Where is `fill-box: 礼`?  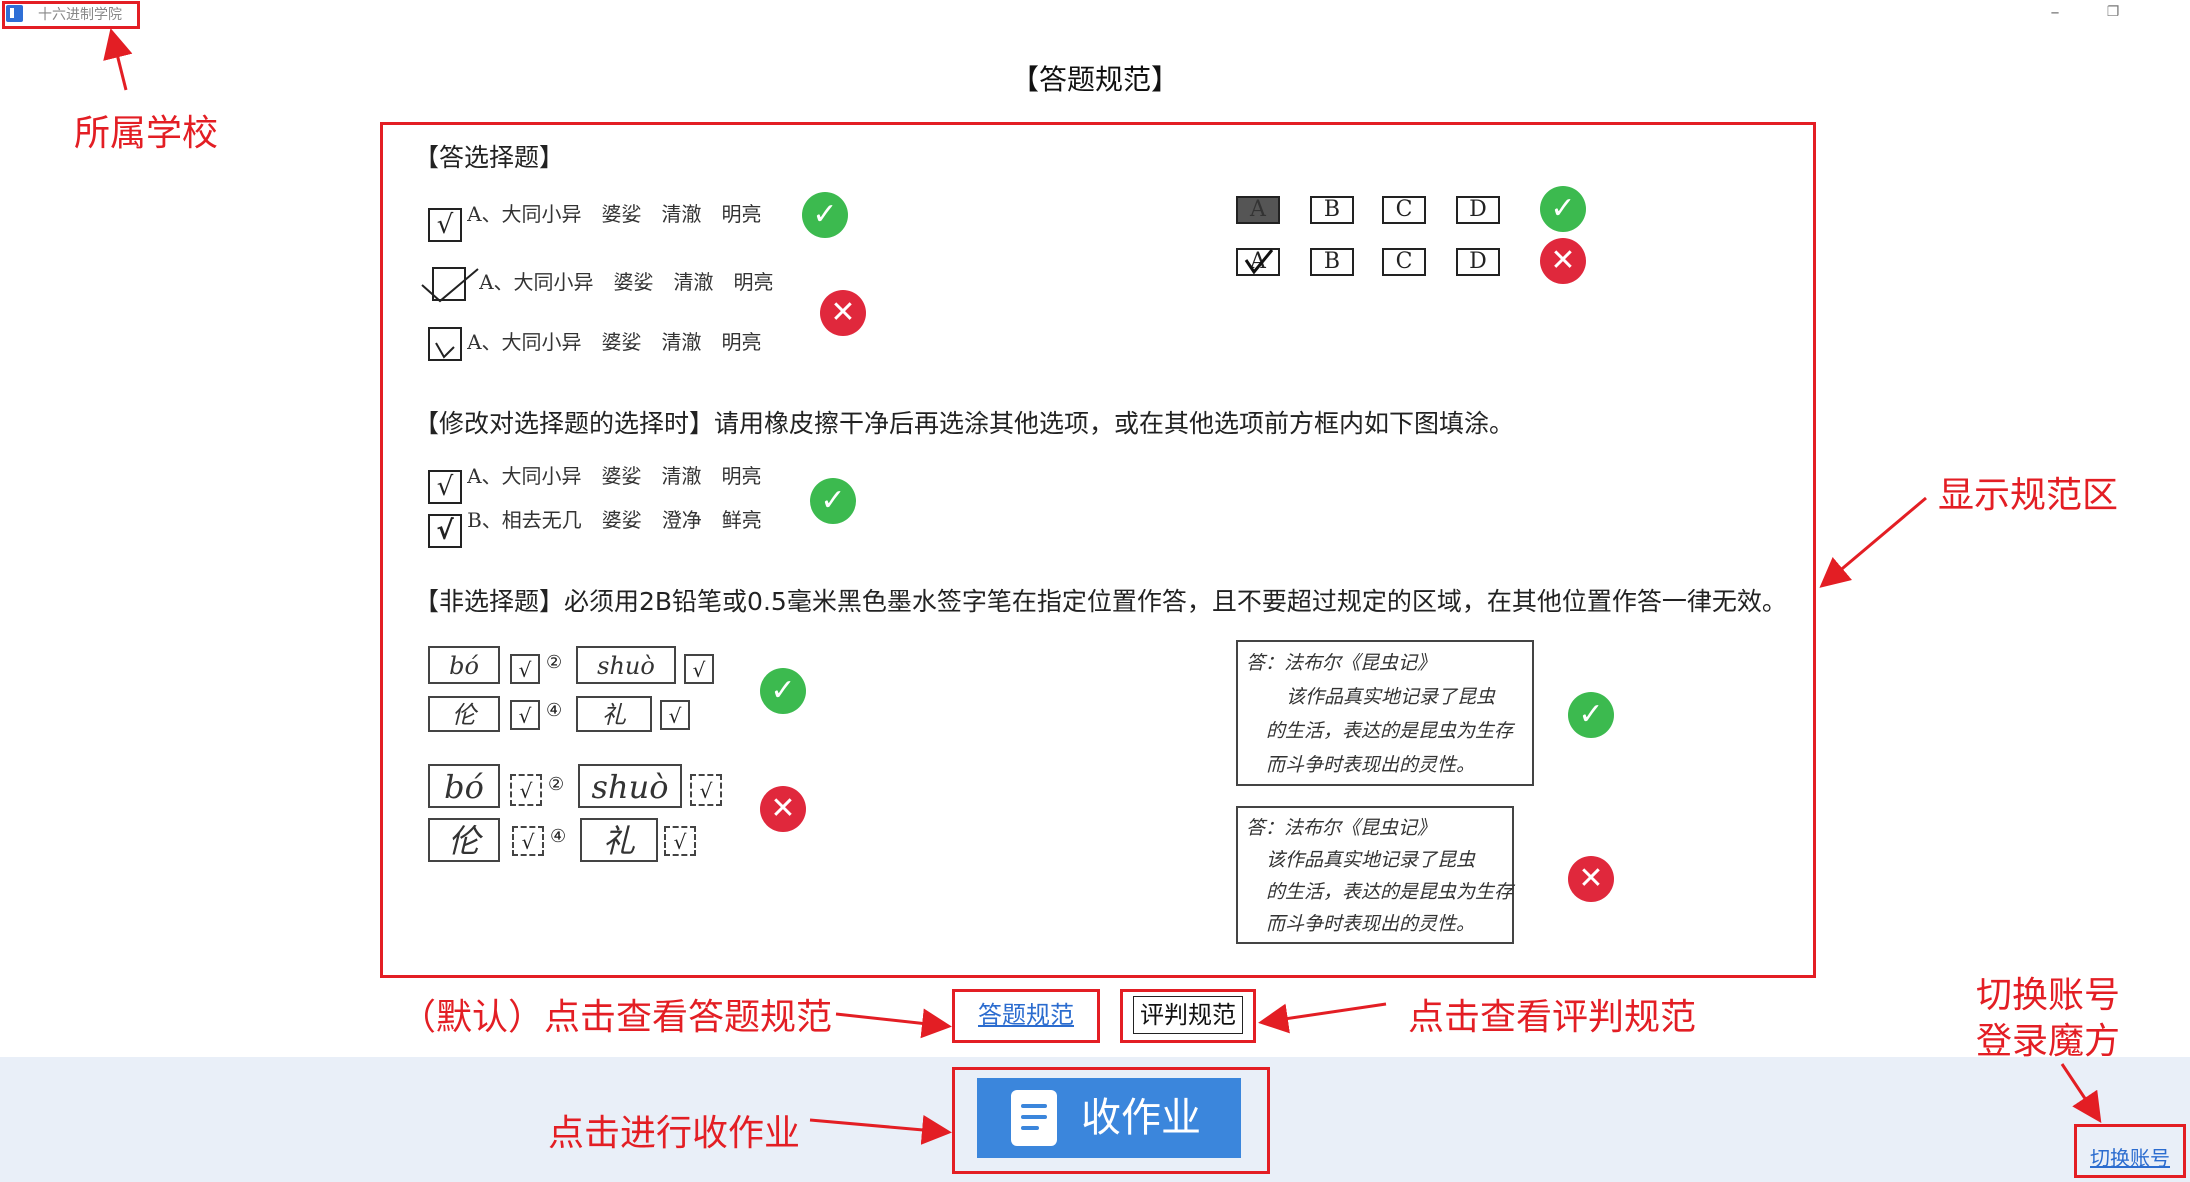
fill-box: 礼 is located at coordinates (614, 714).